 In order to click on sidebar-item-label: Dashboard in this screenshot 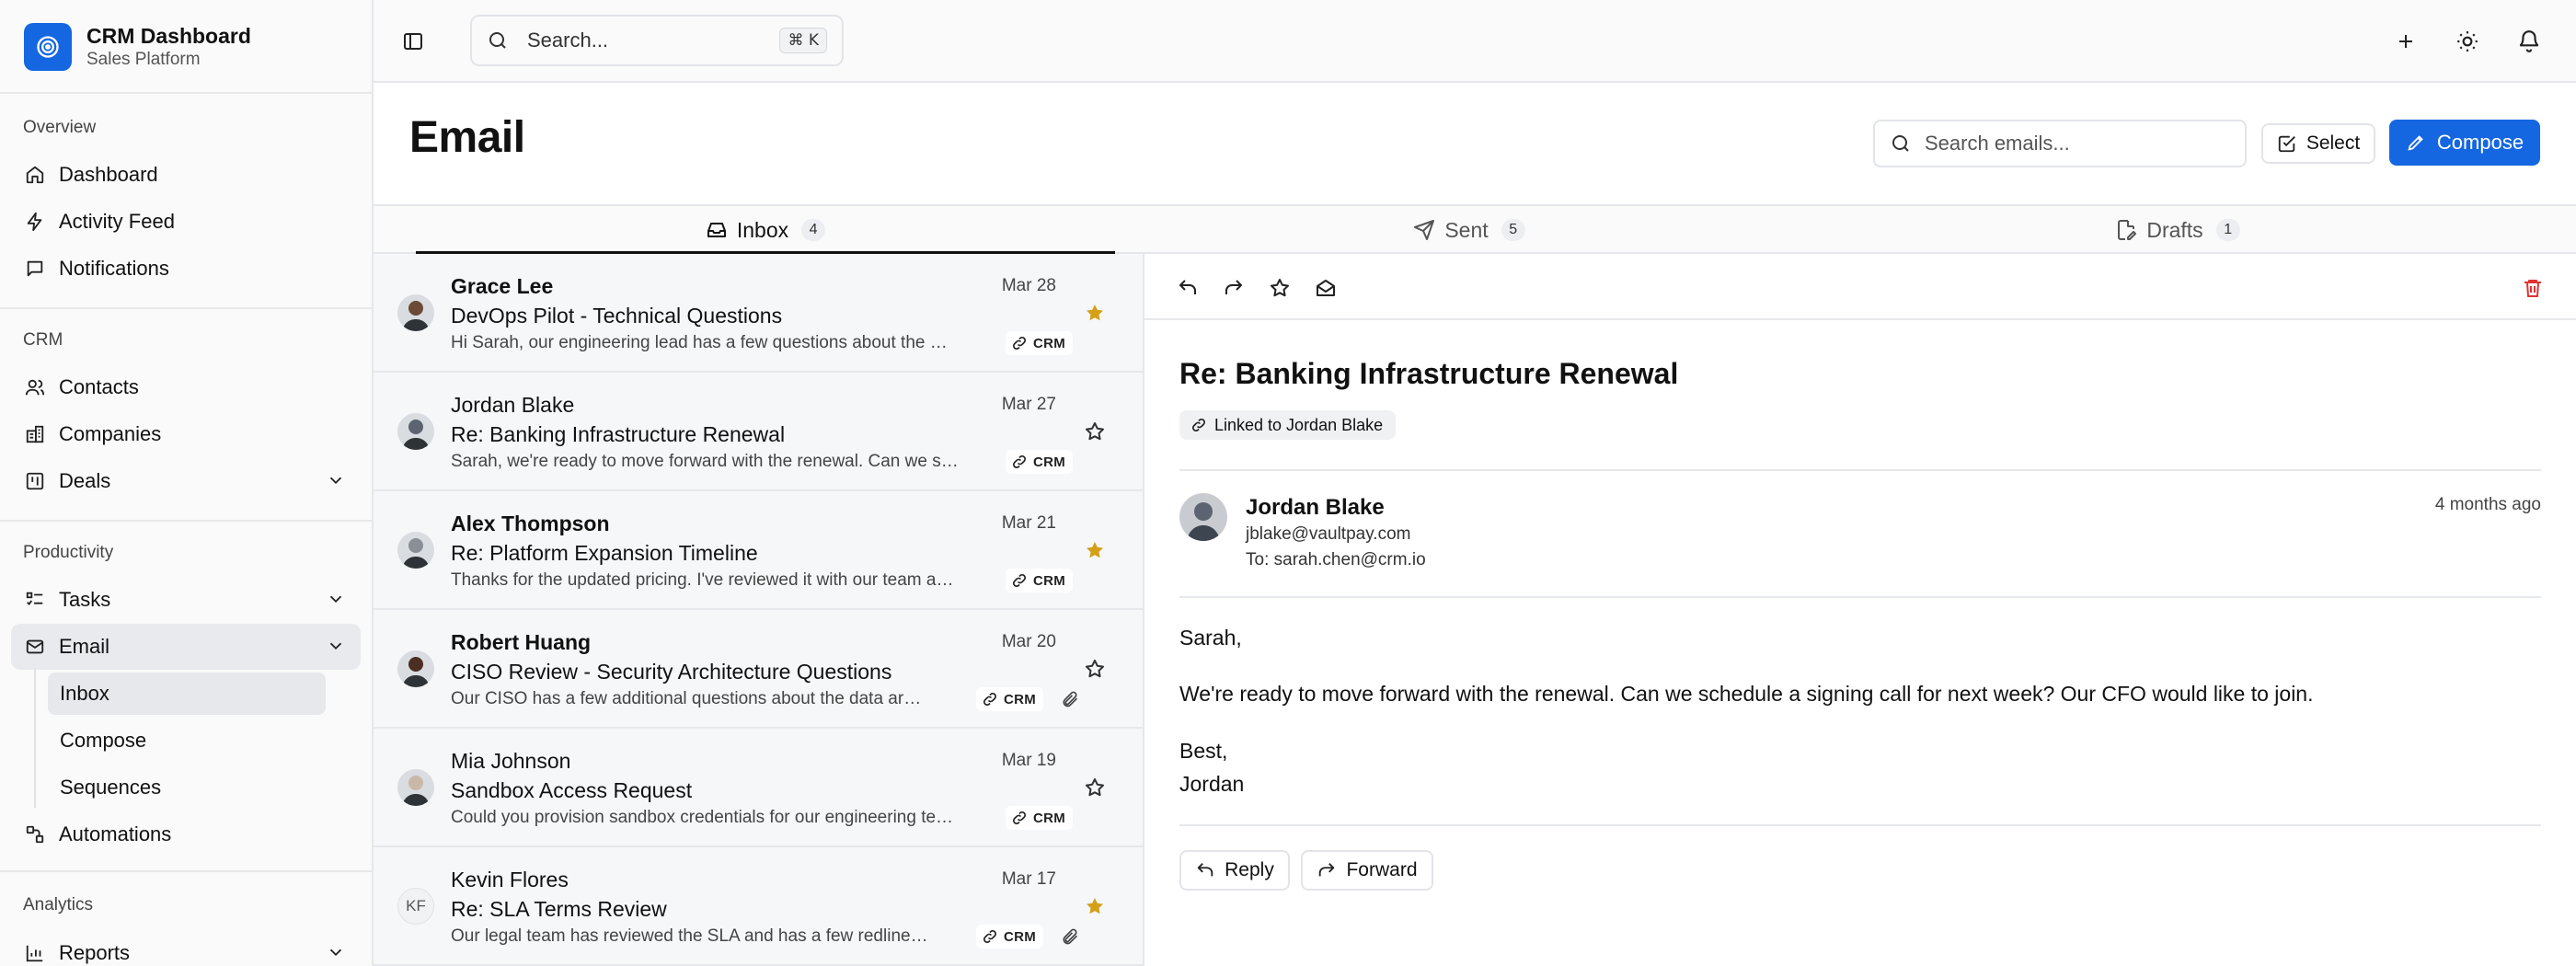, I will do `click(108, 174)`.